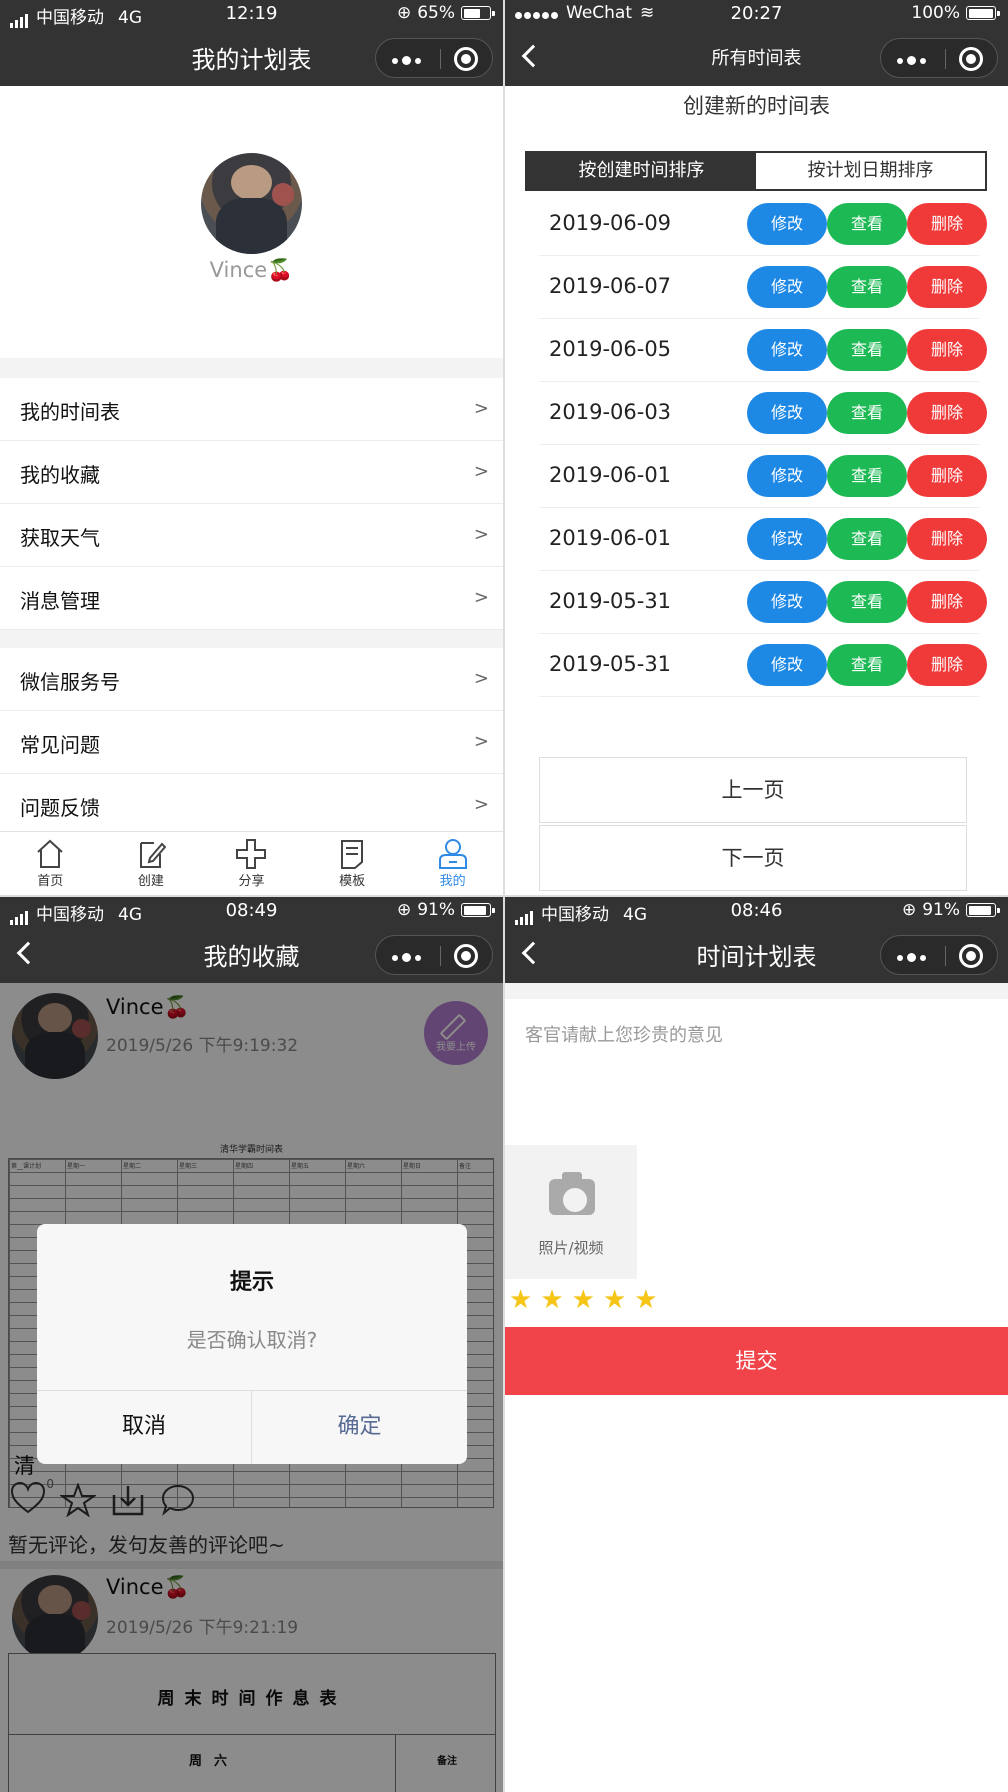  Describe the element at coordinates (252, 1340) in the screenshot. I see `dialog-message: 是否确认取消?` at that location.